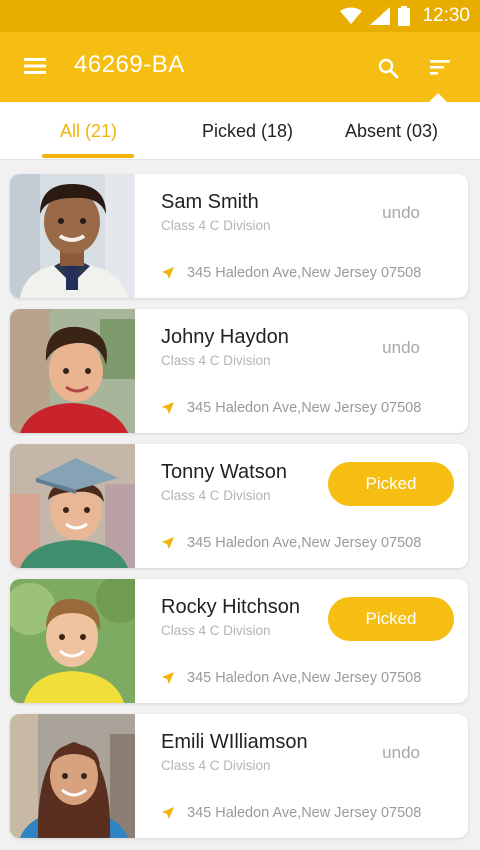  Describe the element at coordinates (247, 131) in the screenshot. I see `tab-picked: Picked (18)` at that location.